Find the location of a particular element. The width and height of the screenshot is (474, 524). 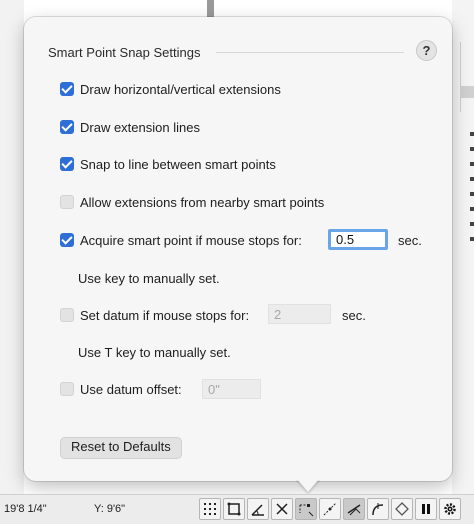

snap-tangent-icon is located at coordinates (354, 509).